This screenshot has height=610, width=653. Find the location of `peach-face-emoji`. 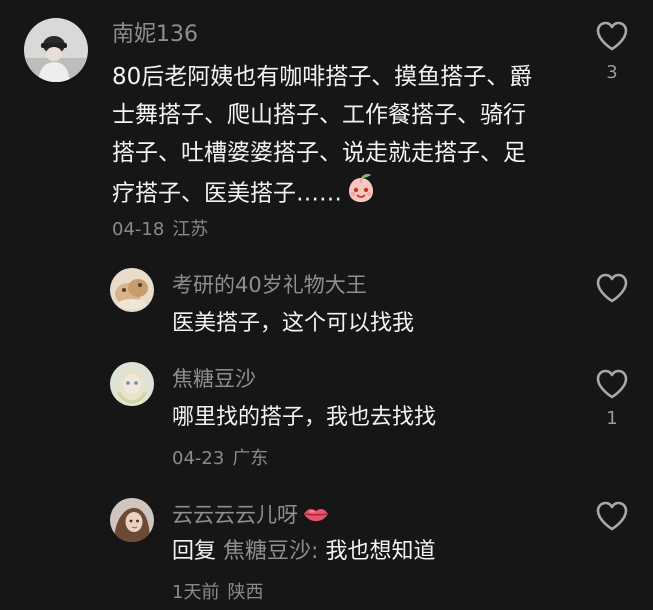

peach-face-emoji is located at coordinates (361, 194).